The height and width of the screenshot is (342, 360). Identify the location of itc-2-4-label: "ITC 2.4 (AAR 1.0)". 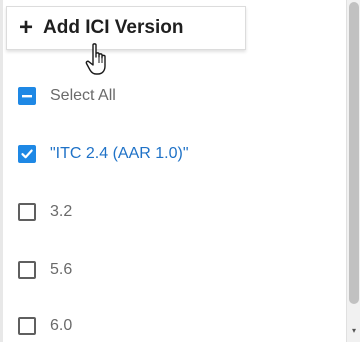
(119, 153).